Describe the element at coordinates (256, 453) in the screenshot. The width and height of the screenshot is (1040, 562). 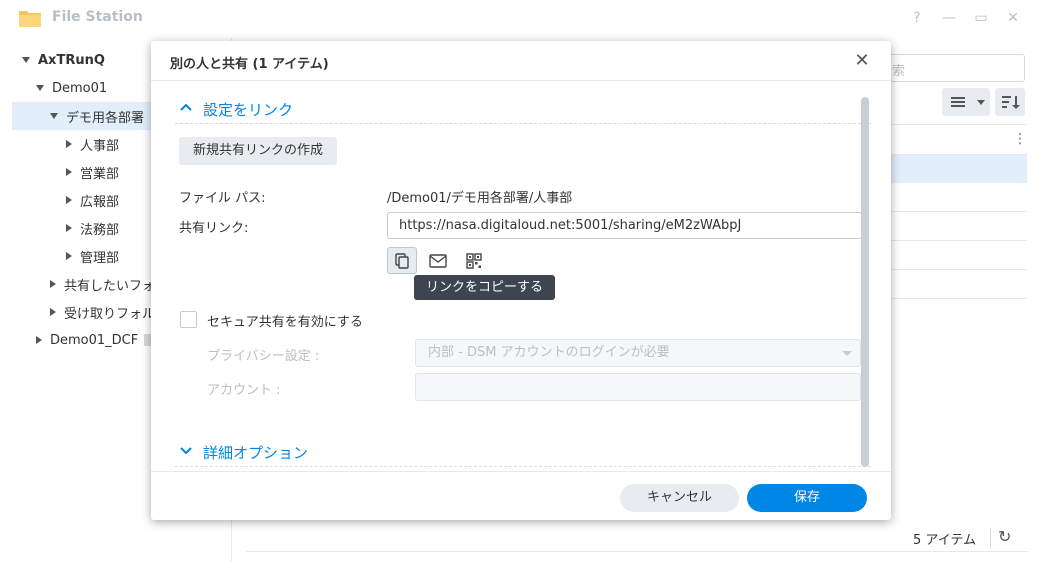
I see `section-title: 詳細オプション` at that location.